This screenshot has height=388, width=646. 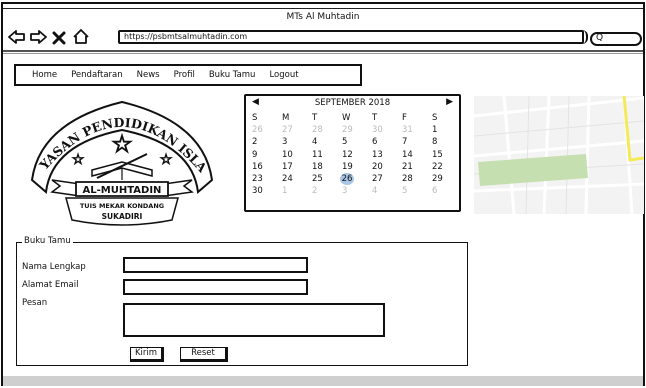 What do you see at coordinates (122, 206) in the screenshot?
I see `logo-sub-text: TUIS MEKAR KONDANG` at bounding box center [122, 206].